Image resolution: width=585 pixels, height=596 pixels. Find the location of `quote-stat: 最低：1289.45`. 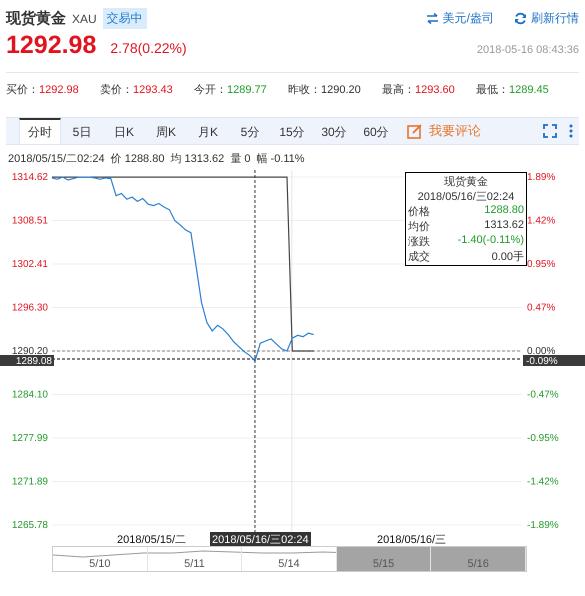

quote-stat: 最低：1289.45 is located at coordinates (513, 90).